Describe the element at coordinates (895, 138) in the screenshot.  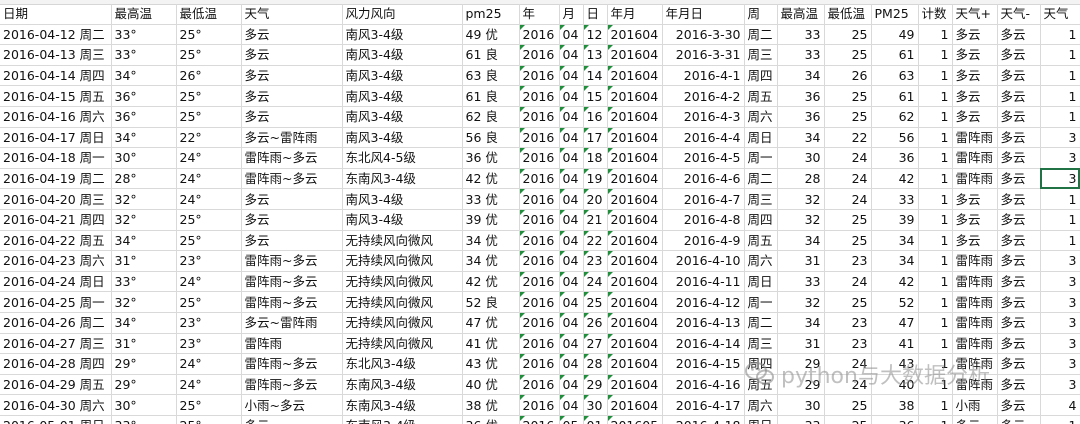
I see `cell-pm25-num: 56` at that location.